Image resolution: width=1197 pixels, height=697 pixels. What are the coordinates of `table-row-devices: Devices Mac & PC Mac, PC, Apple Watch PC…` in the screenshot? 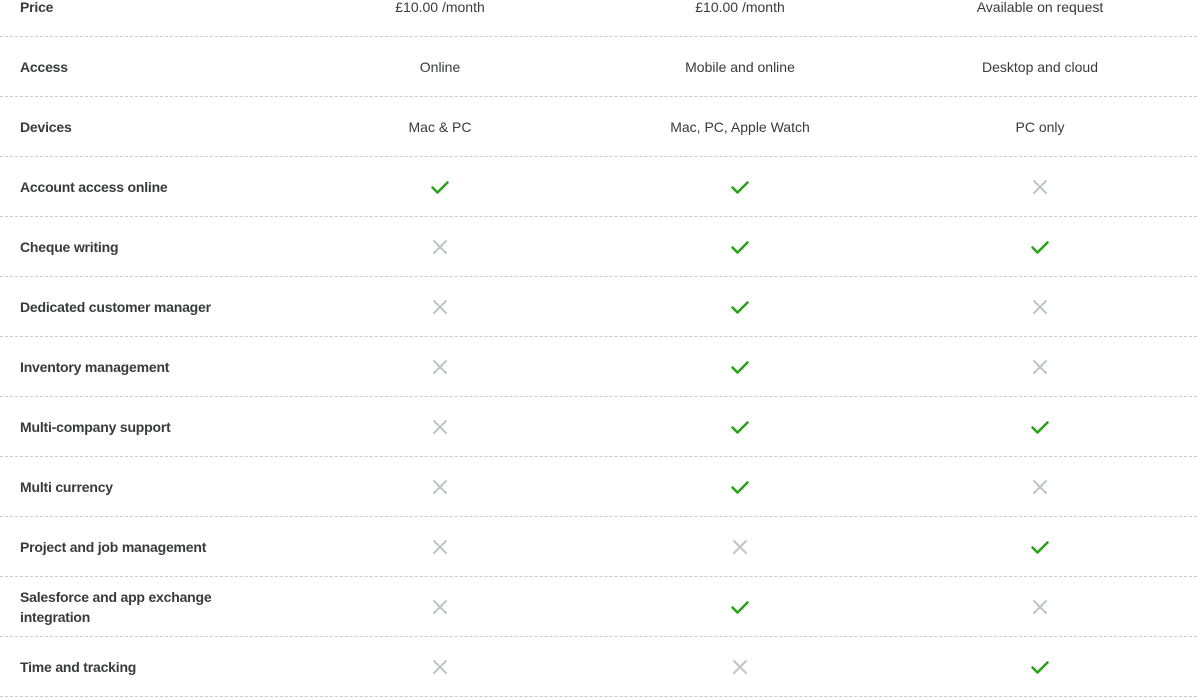 It's located at (598, 127).